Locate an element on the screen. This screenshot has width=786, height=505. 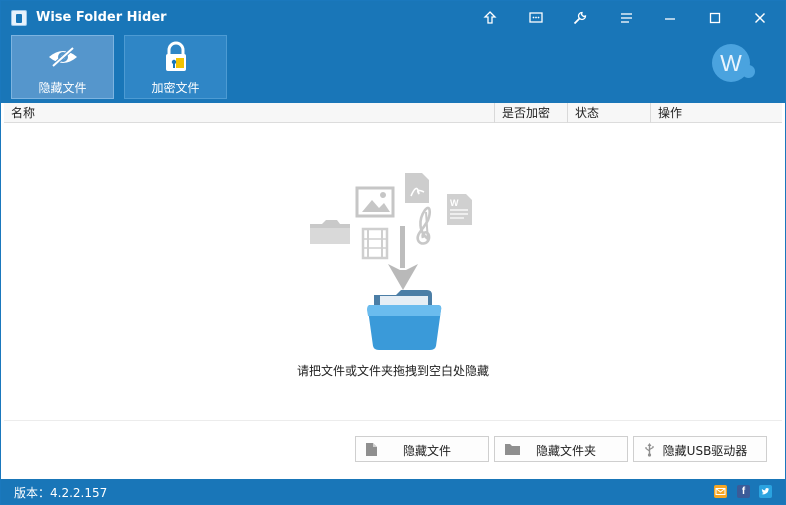
column-header-encrypted: 是否加密 is located at coordinates (530, 113).